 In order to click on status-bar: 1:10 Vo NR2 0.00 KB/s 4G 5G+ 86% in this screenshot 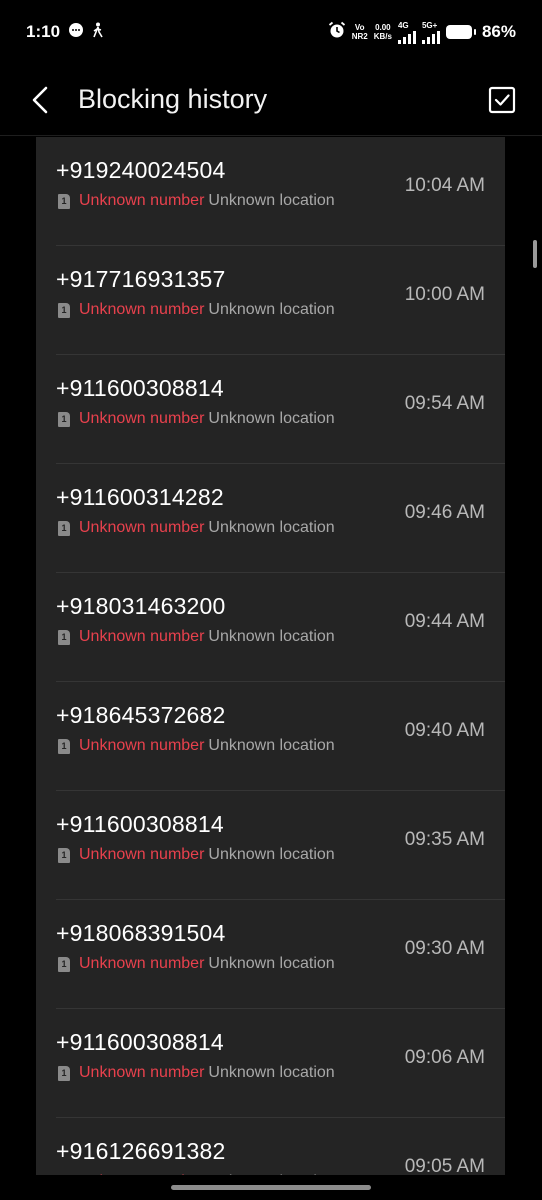, I will do `click(271, 32)`.